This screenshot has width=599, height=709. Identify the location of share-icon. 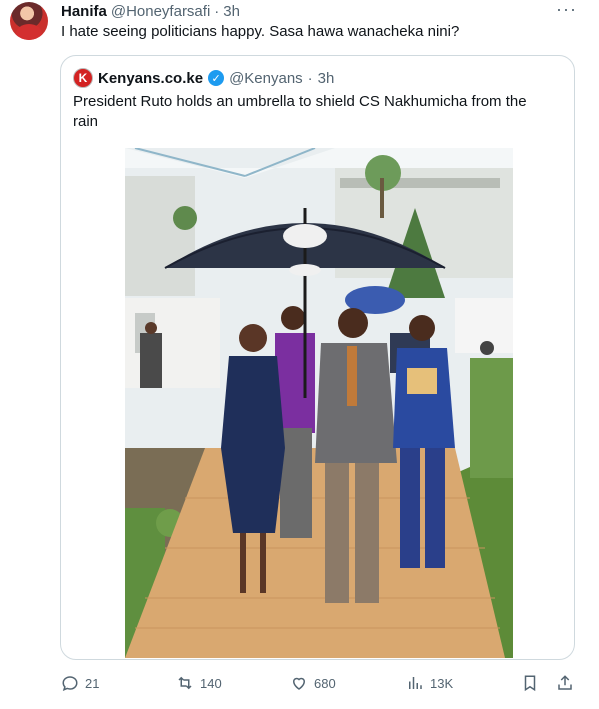
(565, 682).